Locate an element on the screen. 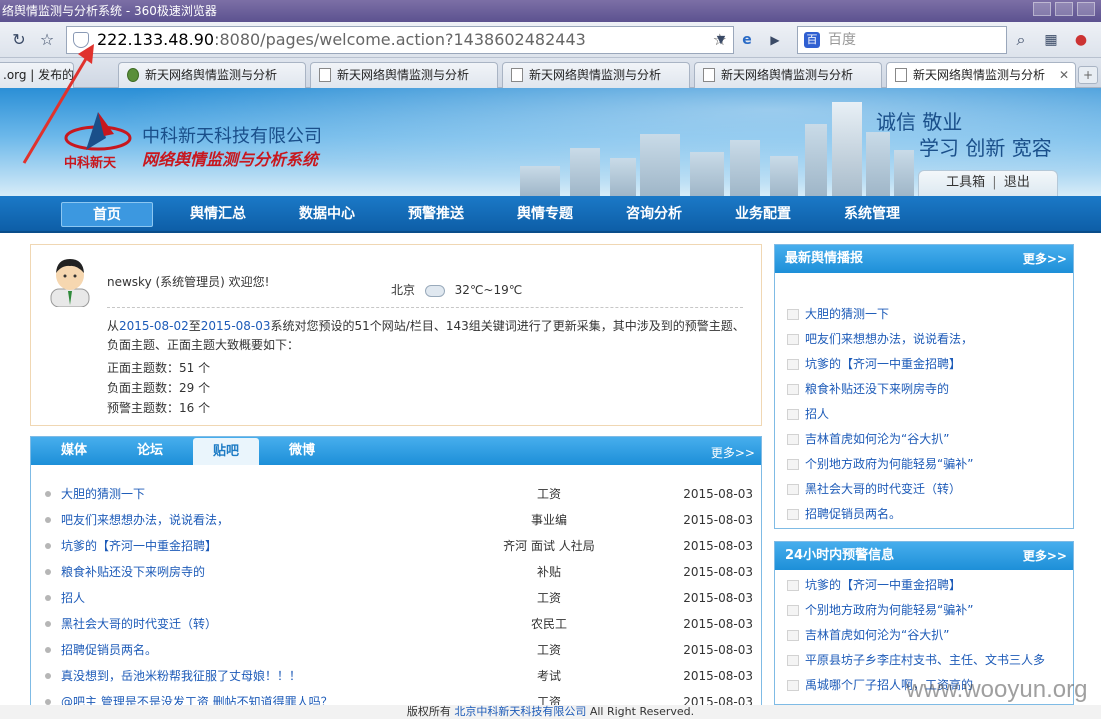 The width and height of the screenshot is (1101, 719). maximize-button is located at coordinates (1064, 9).